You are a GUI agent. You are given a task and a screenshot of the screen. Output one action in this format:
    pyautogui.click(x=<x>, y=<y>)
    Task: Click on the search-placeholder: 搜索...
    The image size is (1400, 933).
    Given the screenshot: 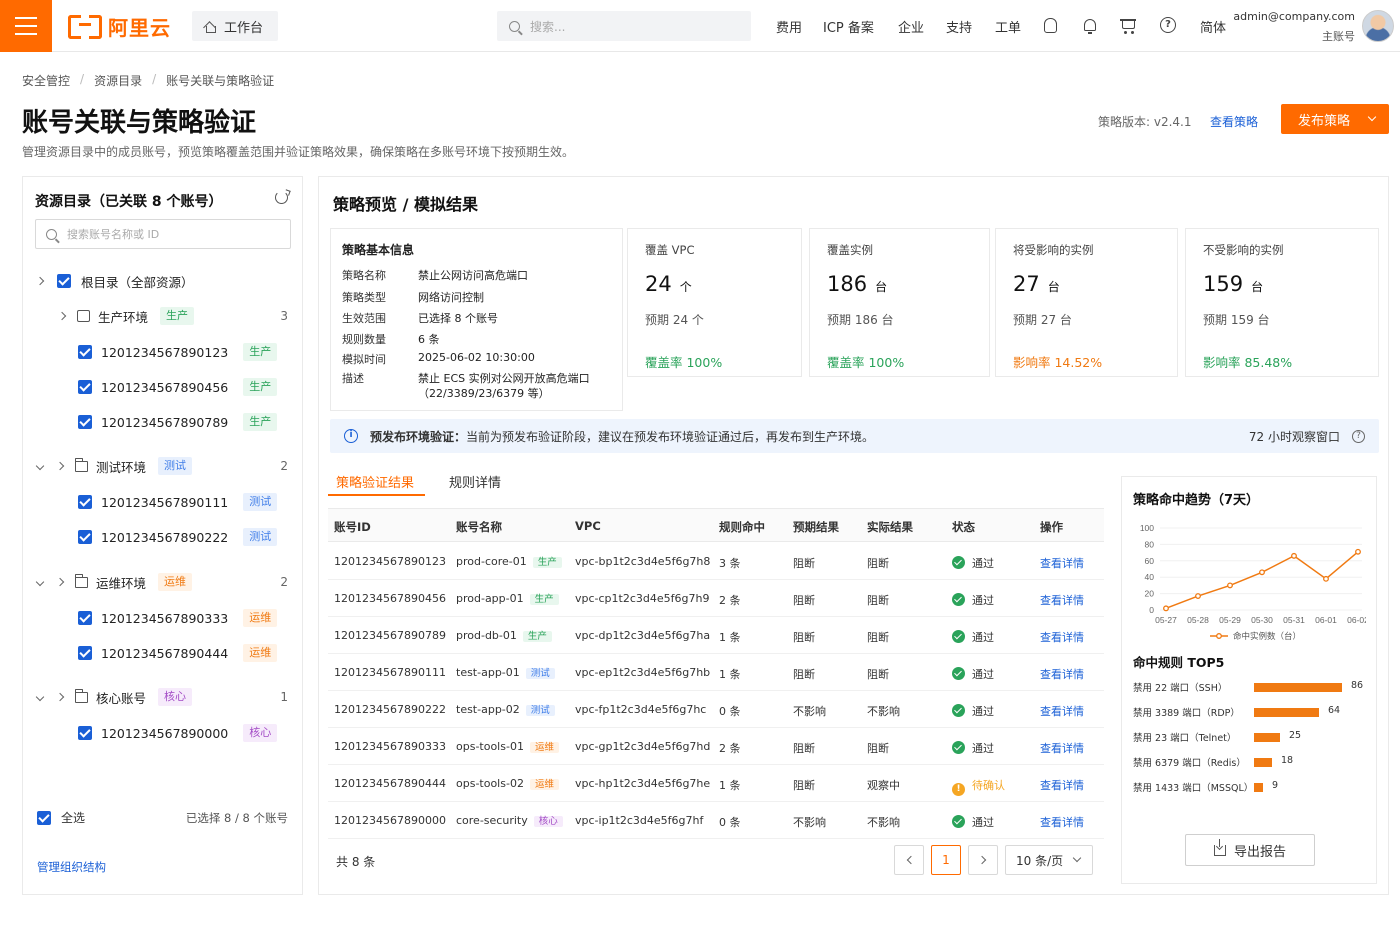 What is the action you would take?
    pyautogui.click(x=548, y=26)
    